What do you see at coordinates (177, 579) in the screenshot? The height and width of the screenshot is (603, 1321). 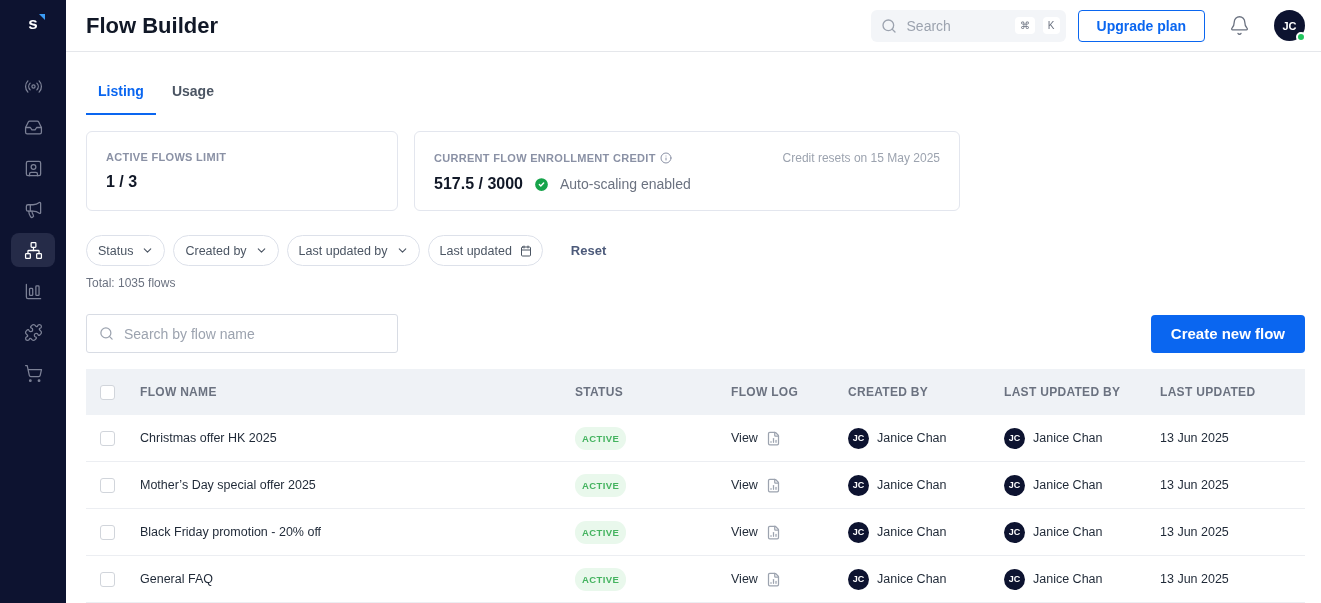 I see `table-cell-text: General FAQ` at bounding box center [177, 579].